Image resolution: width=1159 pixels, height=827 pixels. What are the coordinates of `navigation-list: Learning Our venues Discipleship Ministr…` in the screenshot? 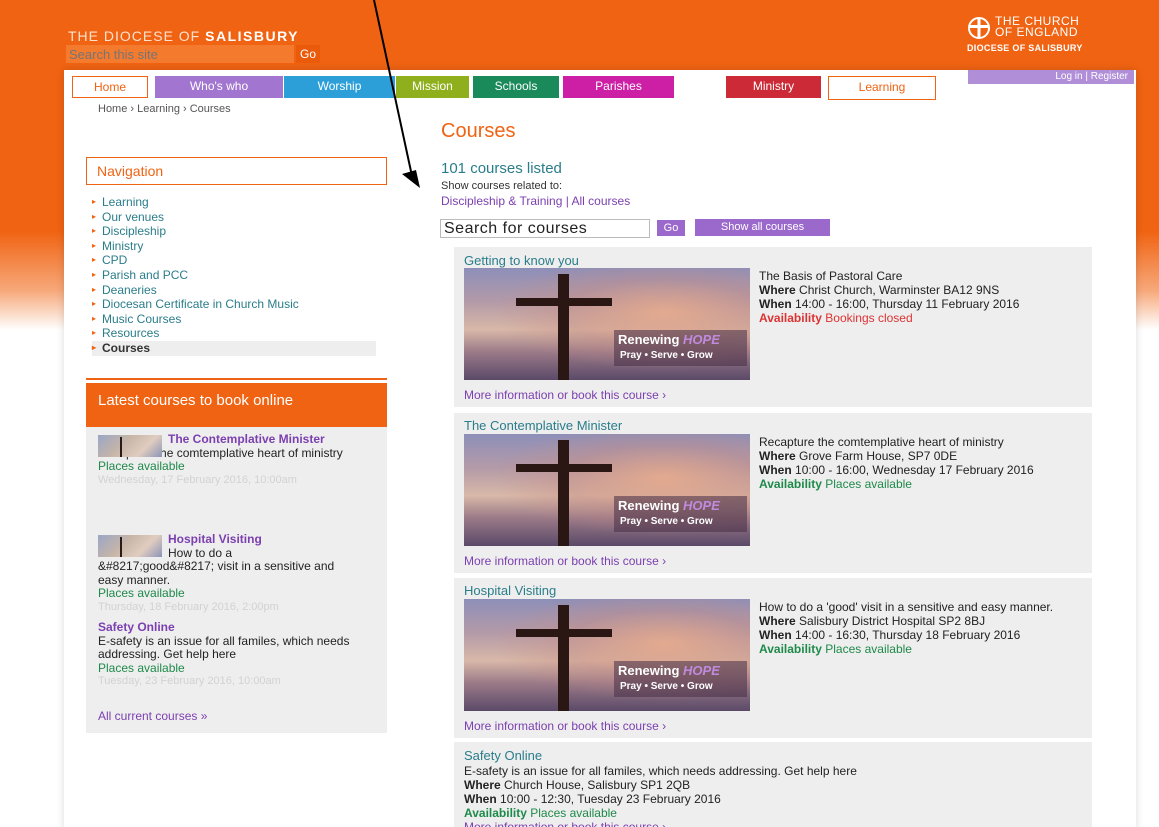 It's located at (234, 275).